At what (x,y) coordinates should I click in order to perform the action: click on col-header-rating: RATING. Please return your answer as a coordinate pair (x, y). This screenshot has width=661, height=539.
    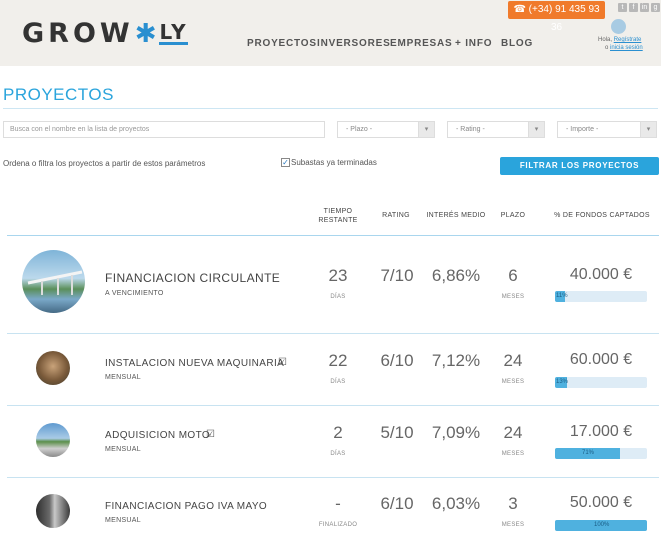
    Looking at the image, I should click on (396, 215).